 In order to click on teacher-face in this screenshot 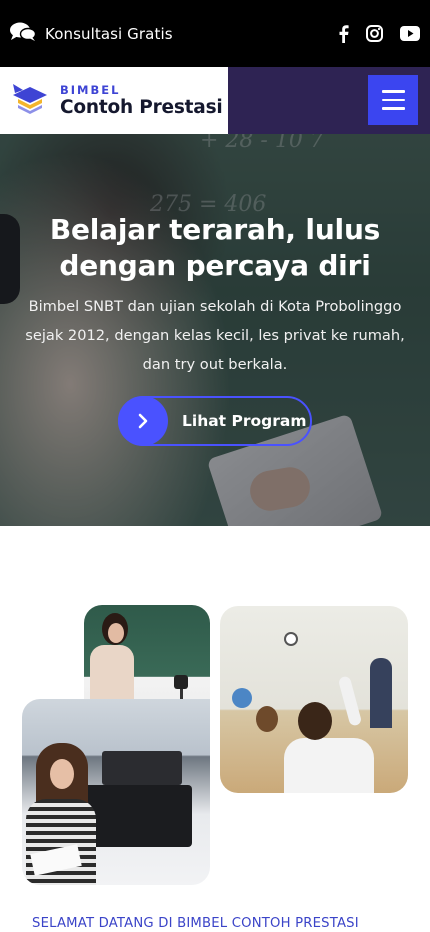, I will do `click(116, 633)`.